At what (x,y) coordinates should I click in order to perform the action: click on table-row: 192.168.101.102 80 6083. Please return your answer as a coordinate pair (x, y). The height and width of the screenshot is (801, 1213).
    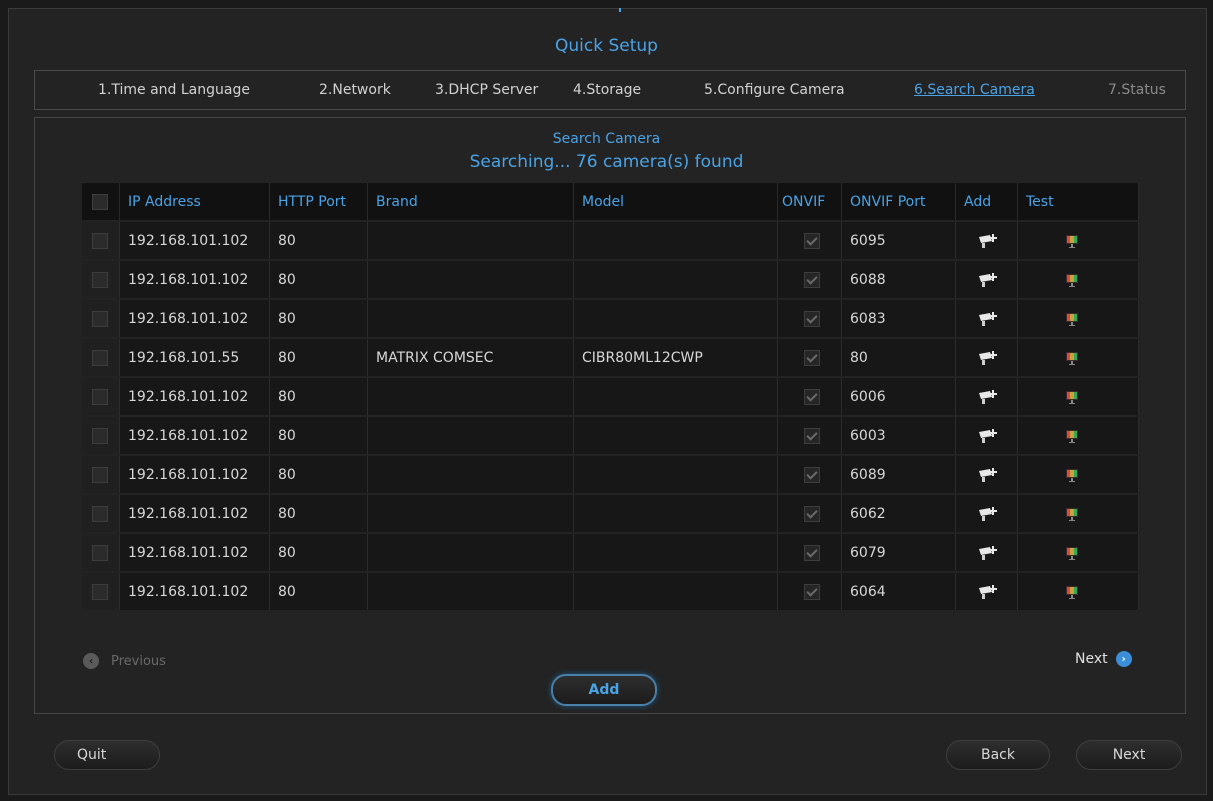
    Looking at the image, I should click on (610, 318).